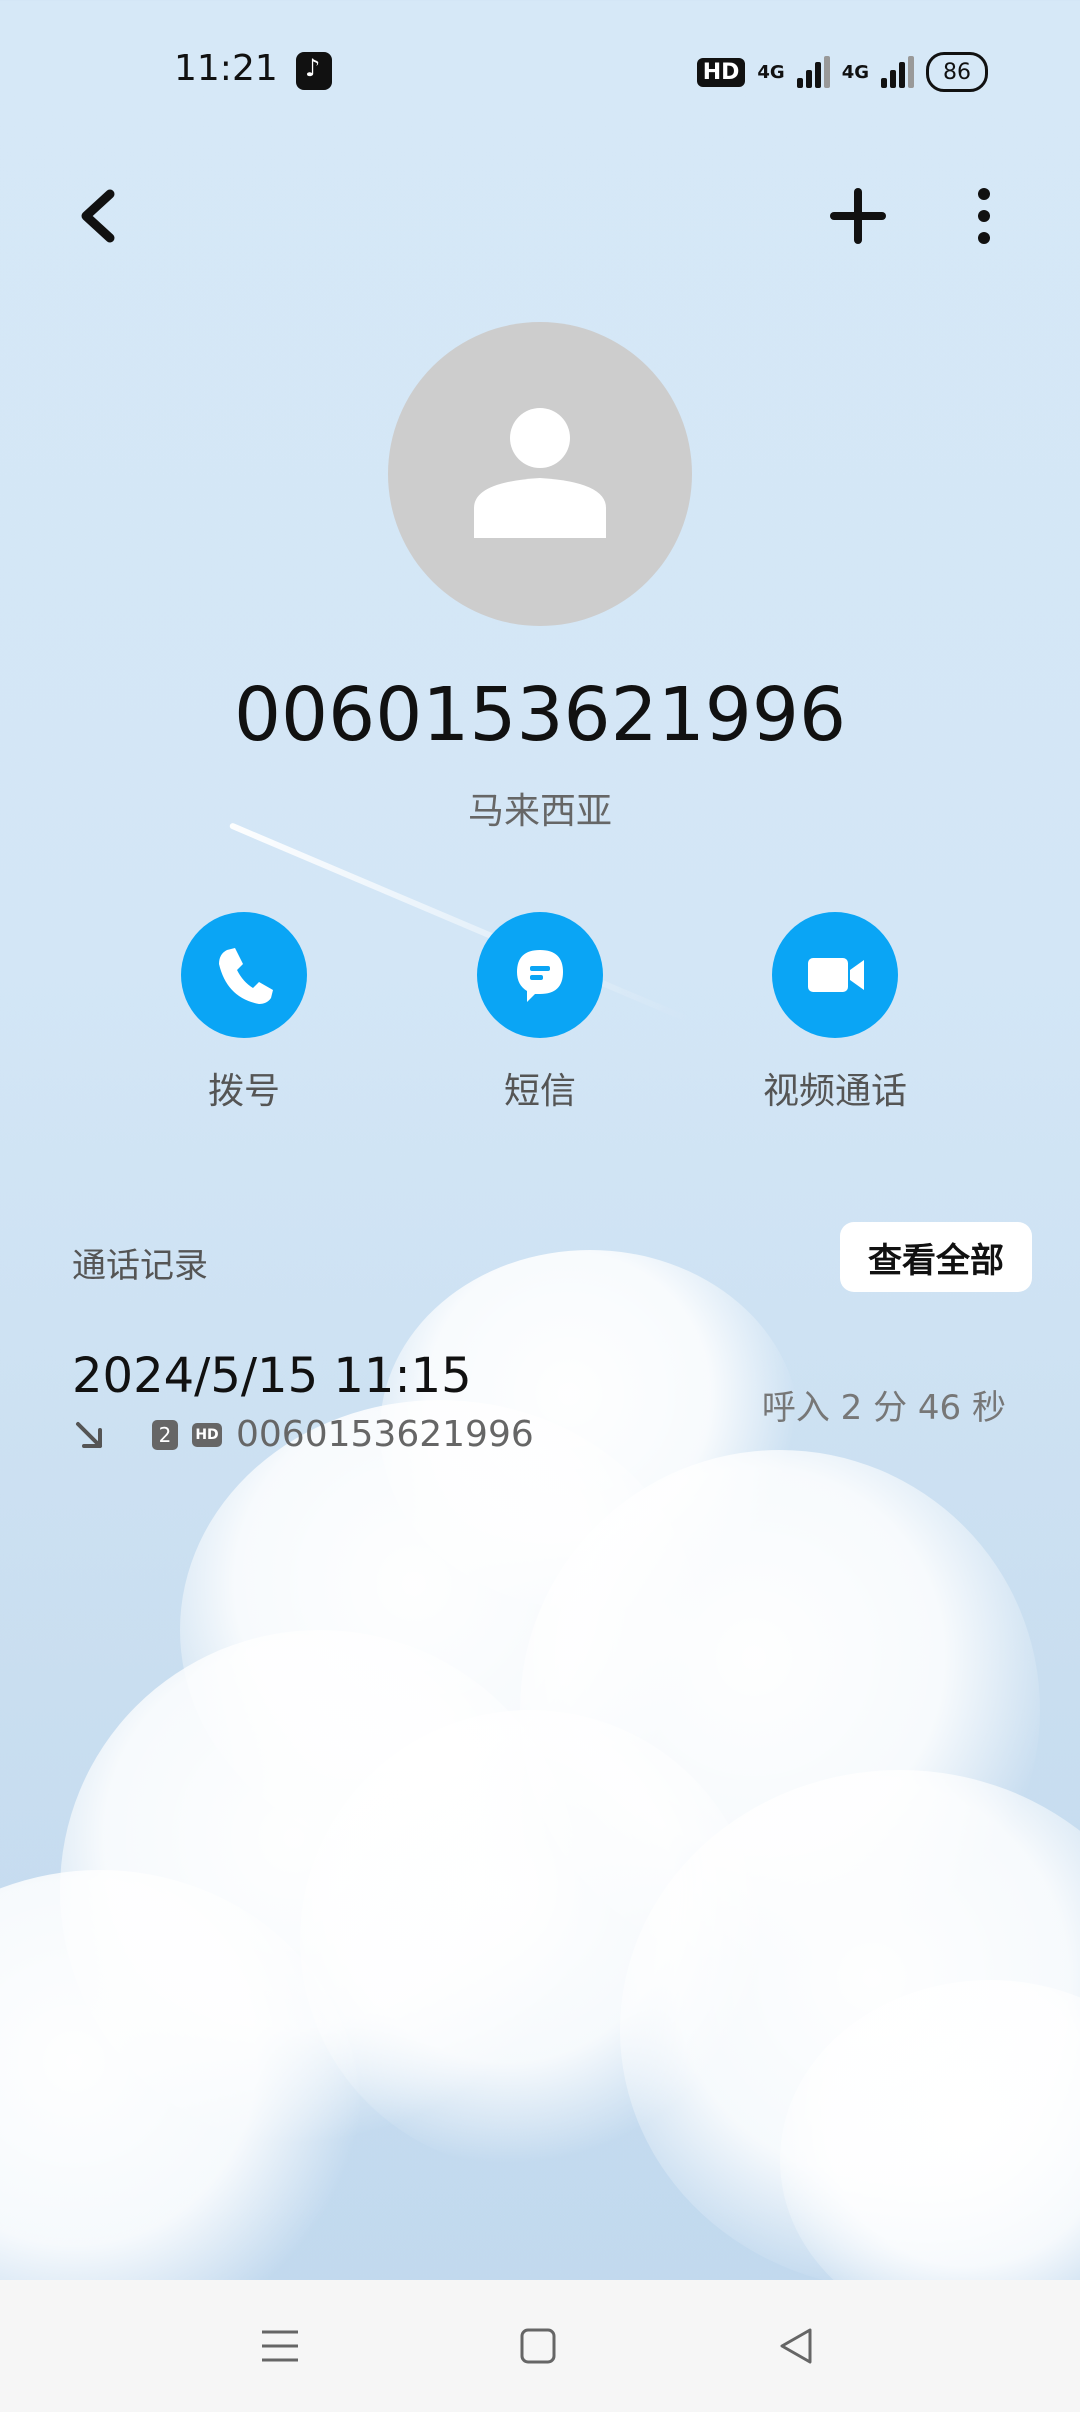 This screenshot has width=1080, height=2412. I want to click on dial-circle, so click(244, 975).